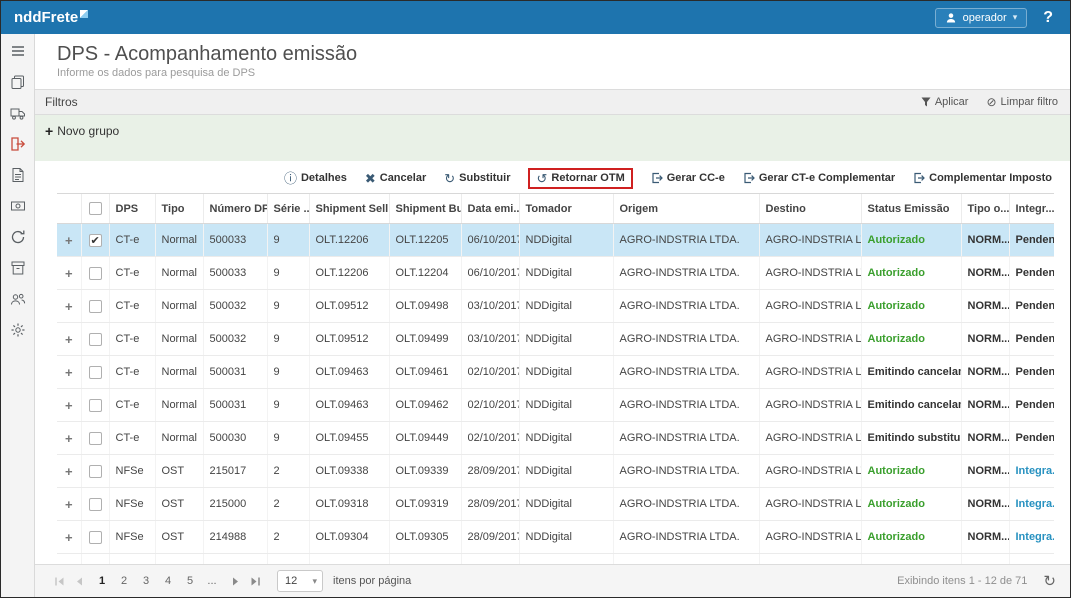 The height and width of the screenshot is (598, 1071). What do you see at coordinates (565, 209) in the screenshot?
I see `header-tomador: Tomador` at bounding box center [565, 209].